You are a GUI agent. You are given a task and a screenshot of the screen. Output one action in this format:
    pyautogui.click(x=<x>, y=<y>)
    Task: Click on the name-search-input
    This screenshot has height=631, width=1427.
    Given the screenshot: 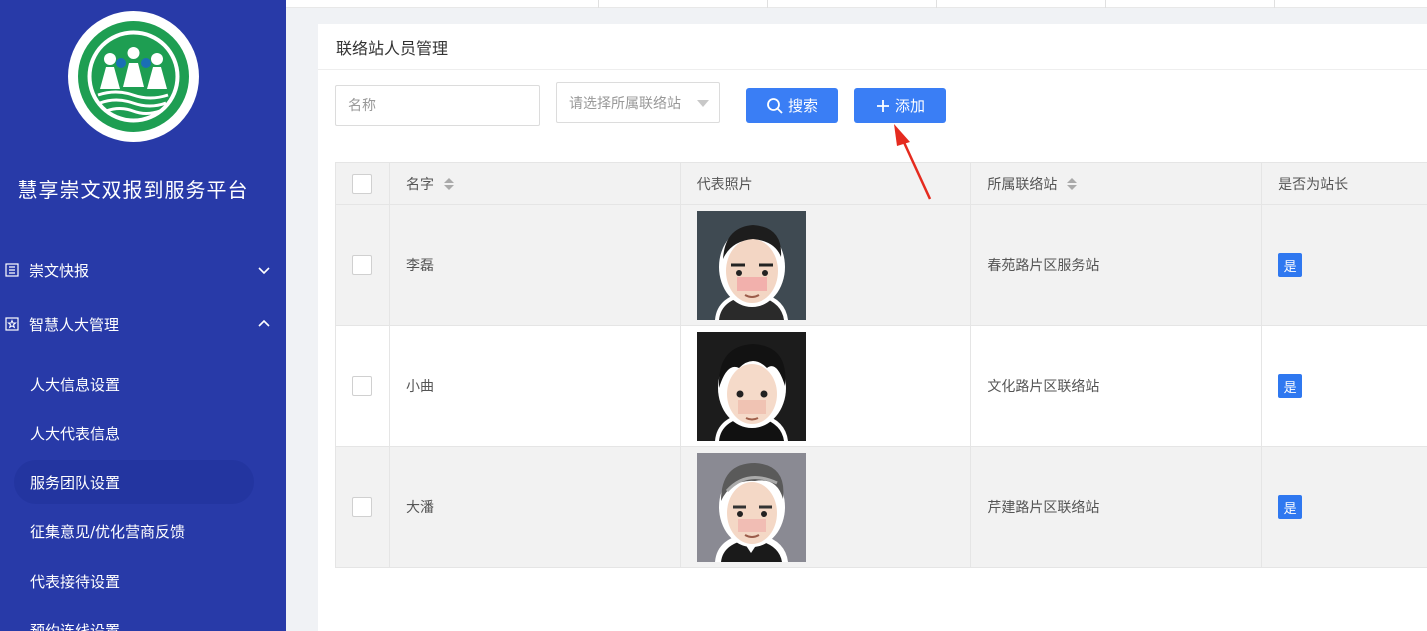 What is the action you would take?
    pyautogui.click(x=437, y=105)
    